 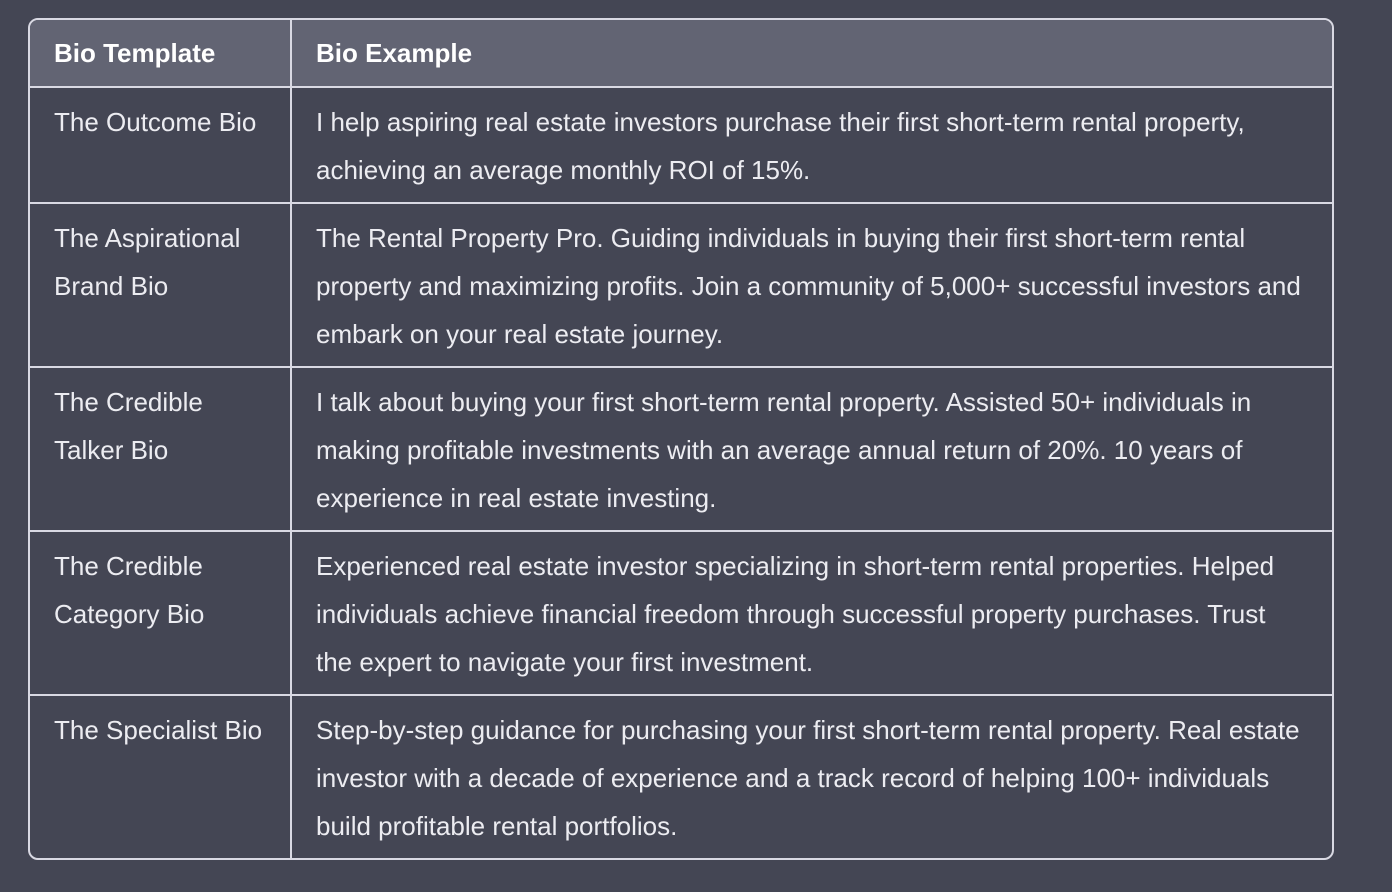 I want to click on cell-template: The Credible Category Bio, so click(x=160, y=612).